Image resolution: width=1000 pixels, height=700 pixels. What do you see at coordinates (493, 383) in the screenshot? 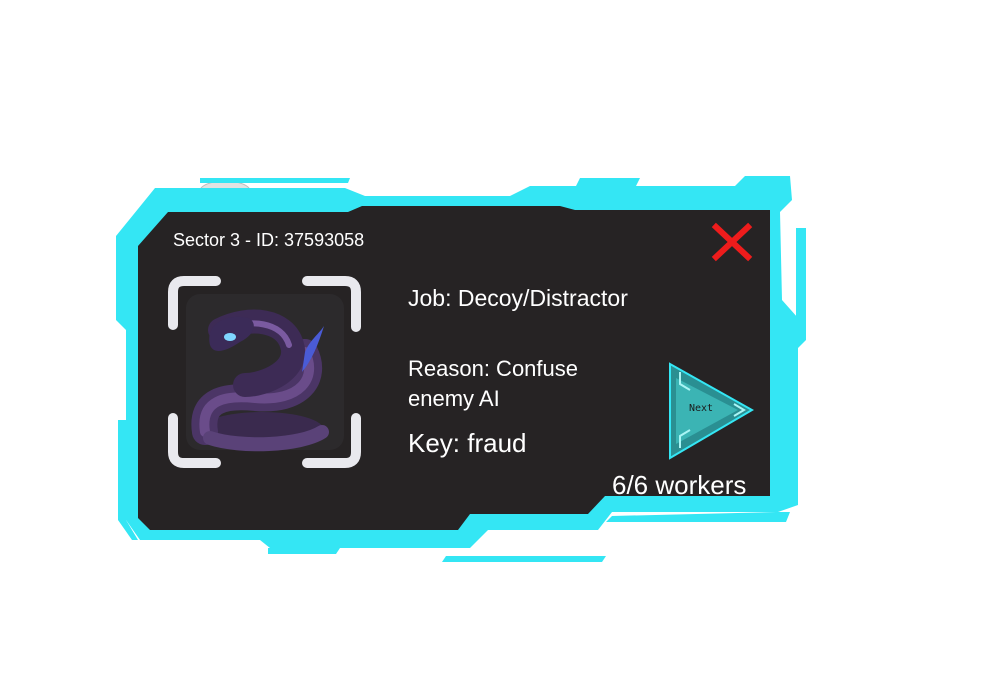
I see `reason-label: Reason: Confuse enemy AI` at bounding box center [493, 383].